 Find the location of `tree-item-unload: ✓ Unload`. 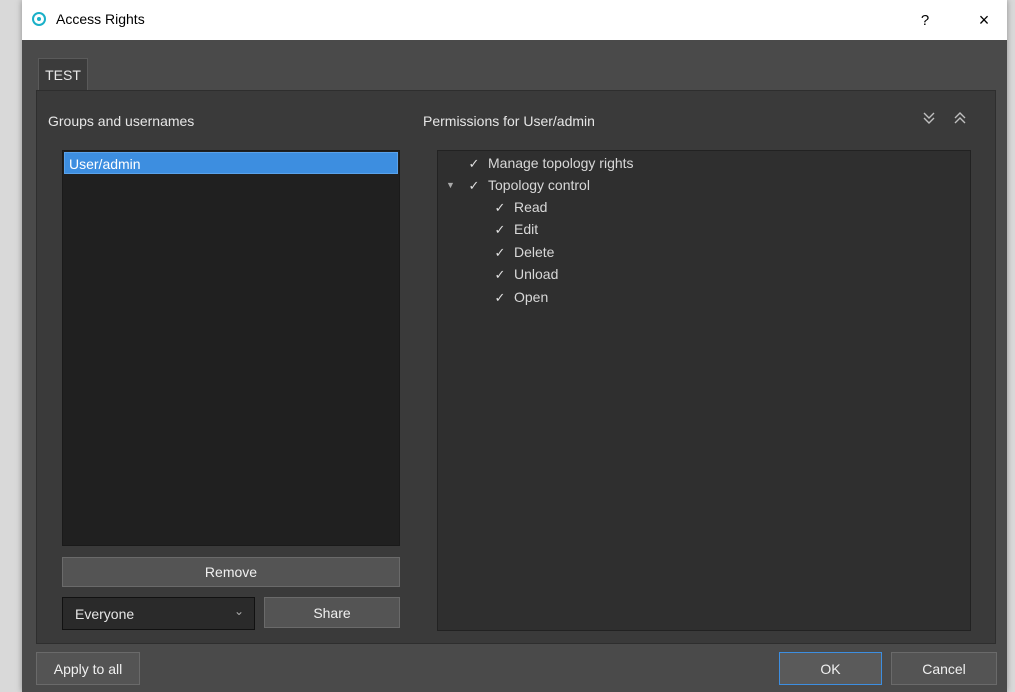

tree-item-unload: ✓ Unload is located at coordinates (525, 274).